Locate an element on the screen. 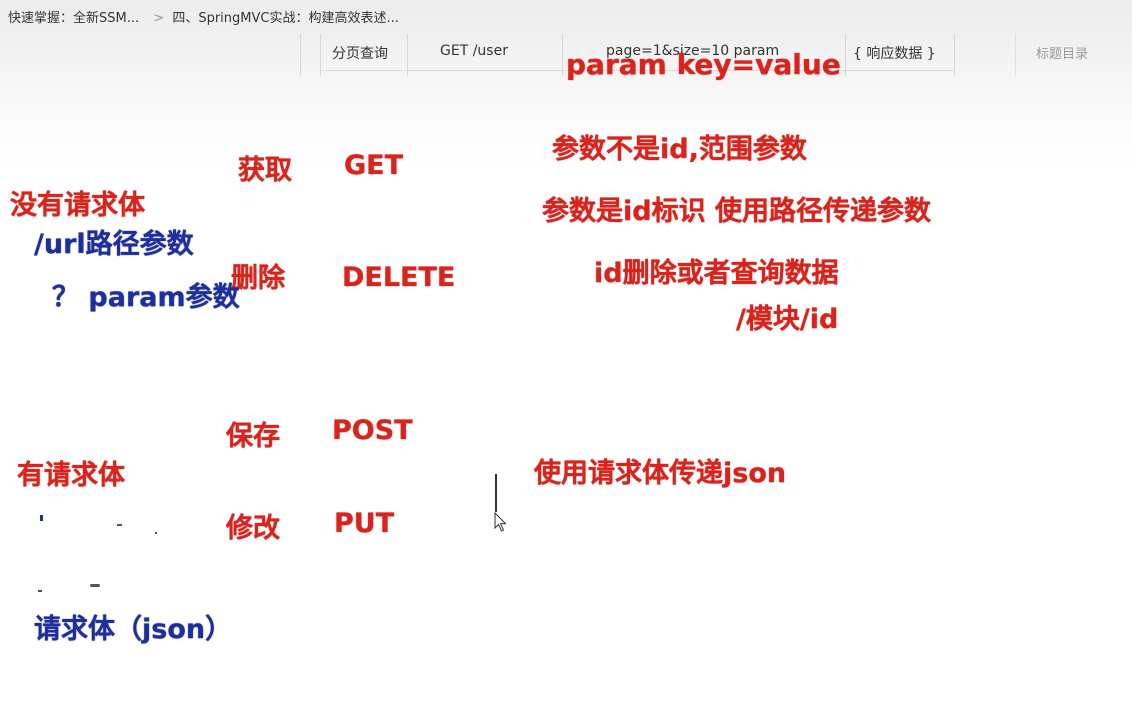 The width and height of the screenshot is (1132, 708). note-range-param: 参数不是id,范围参数 is located at coordinates (679, 149).